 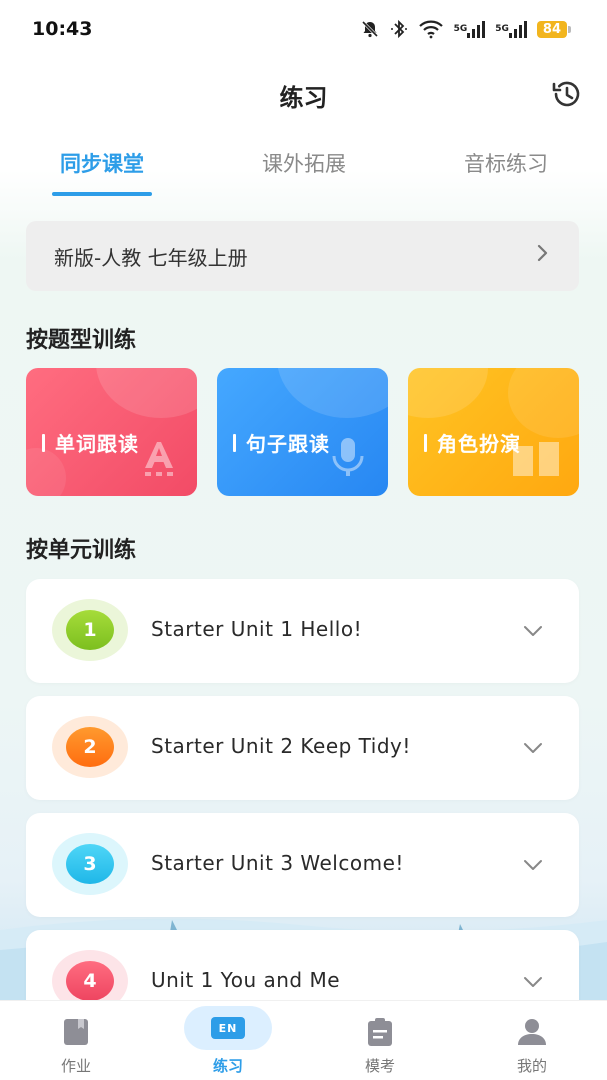 I want to click on card-label: 句子跟读, so click(x=281, y=442).